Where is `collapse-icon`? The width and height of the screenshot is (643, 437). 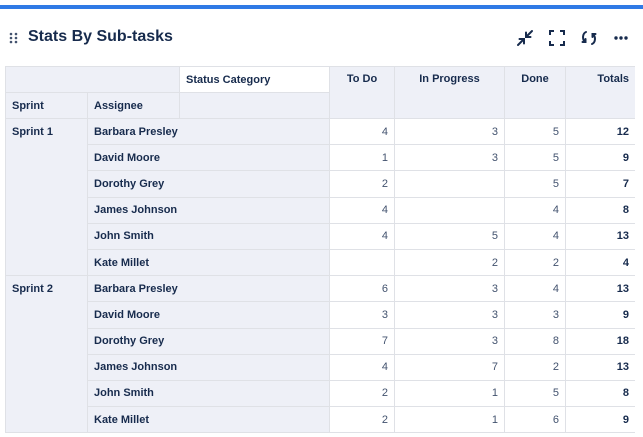
collapse-icon is located at coordinates (525, 38).